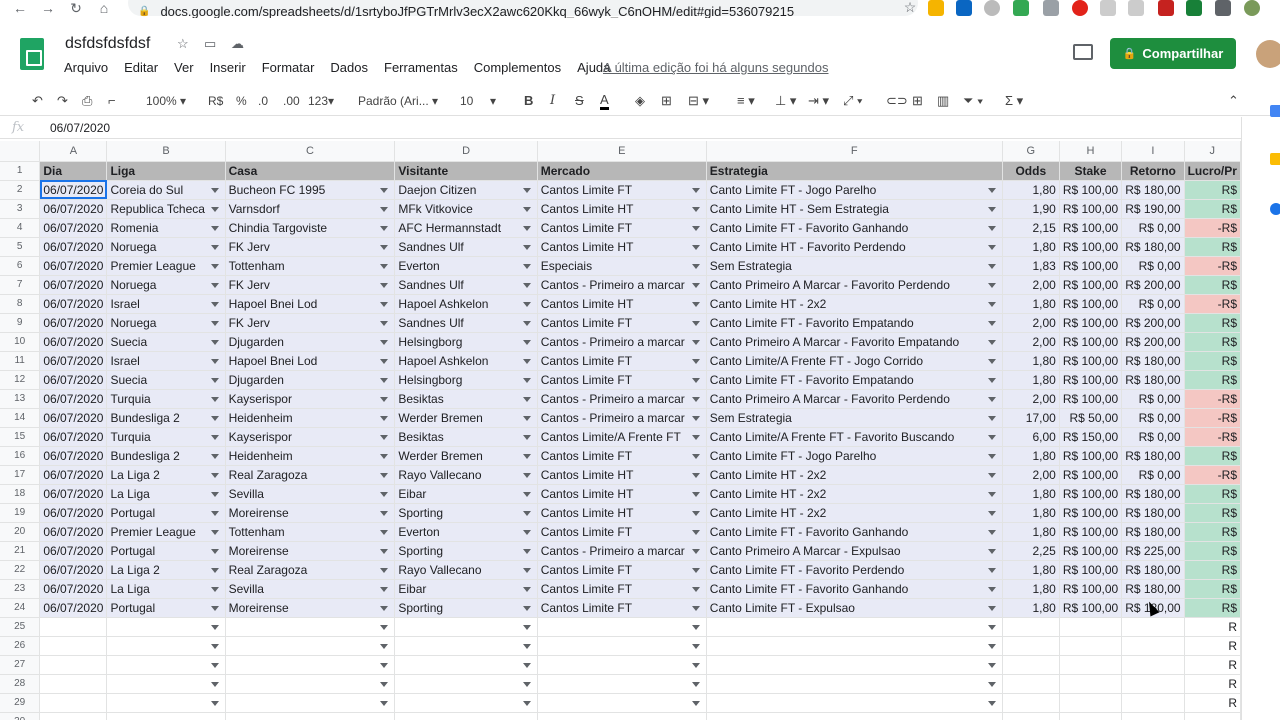 The image size is (1280, 720). I want to click on row-number: 4, so click(20, 228).